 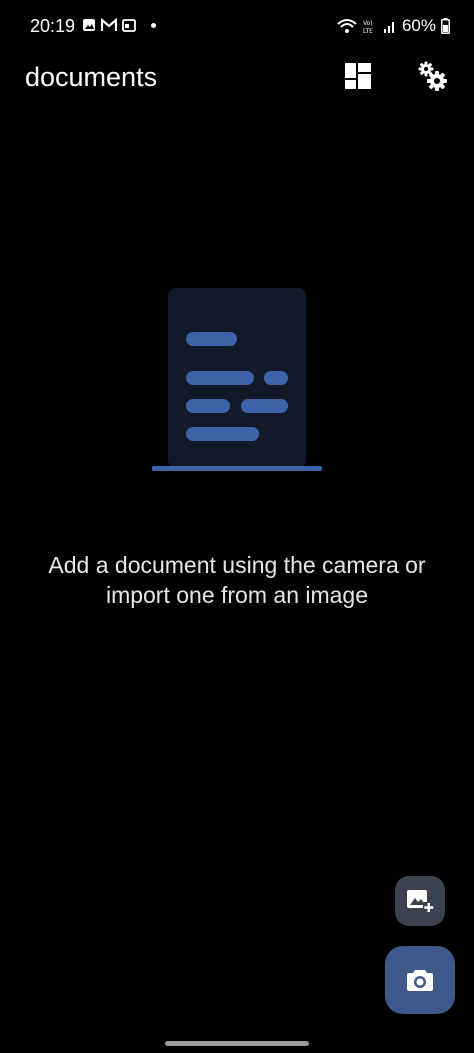 I want to click on gmail-icon, so click(x=109, y=24).